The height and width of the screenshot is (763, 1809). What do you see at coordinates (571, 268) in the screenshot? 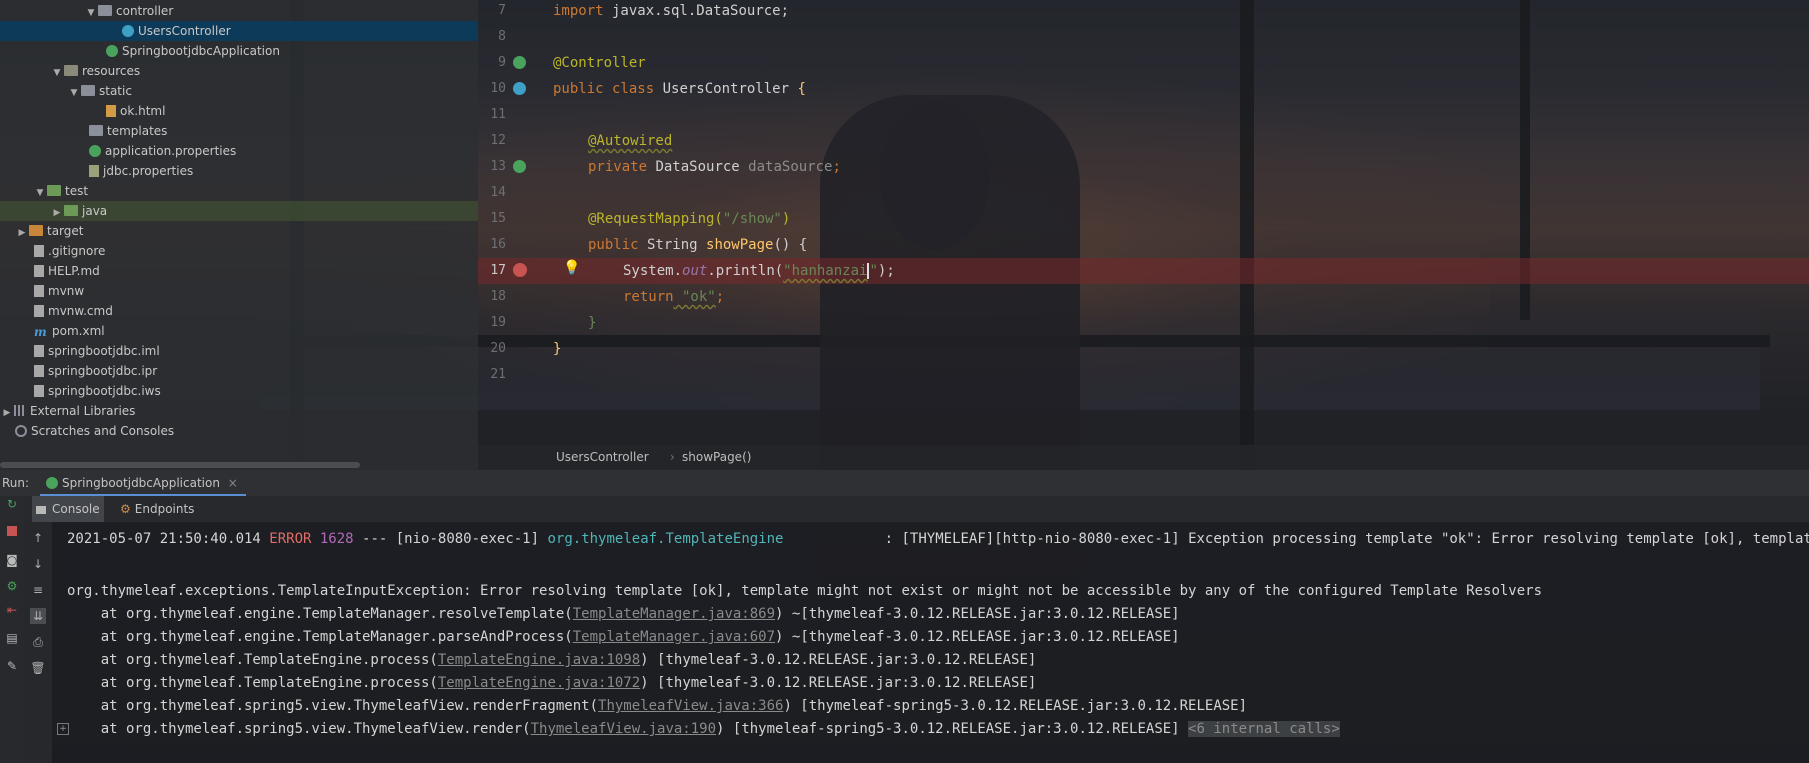
I see `lightbulb-icon: 💡` at bounding box center [571, 268].